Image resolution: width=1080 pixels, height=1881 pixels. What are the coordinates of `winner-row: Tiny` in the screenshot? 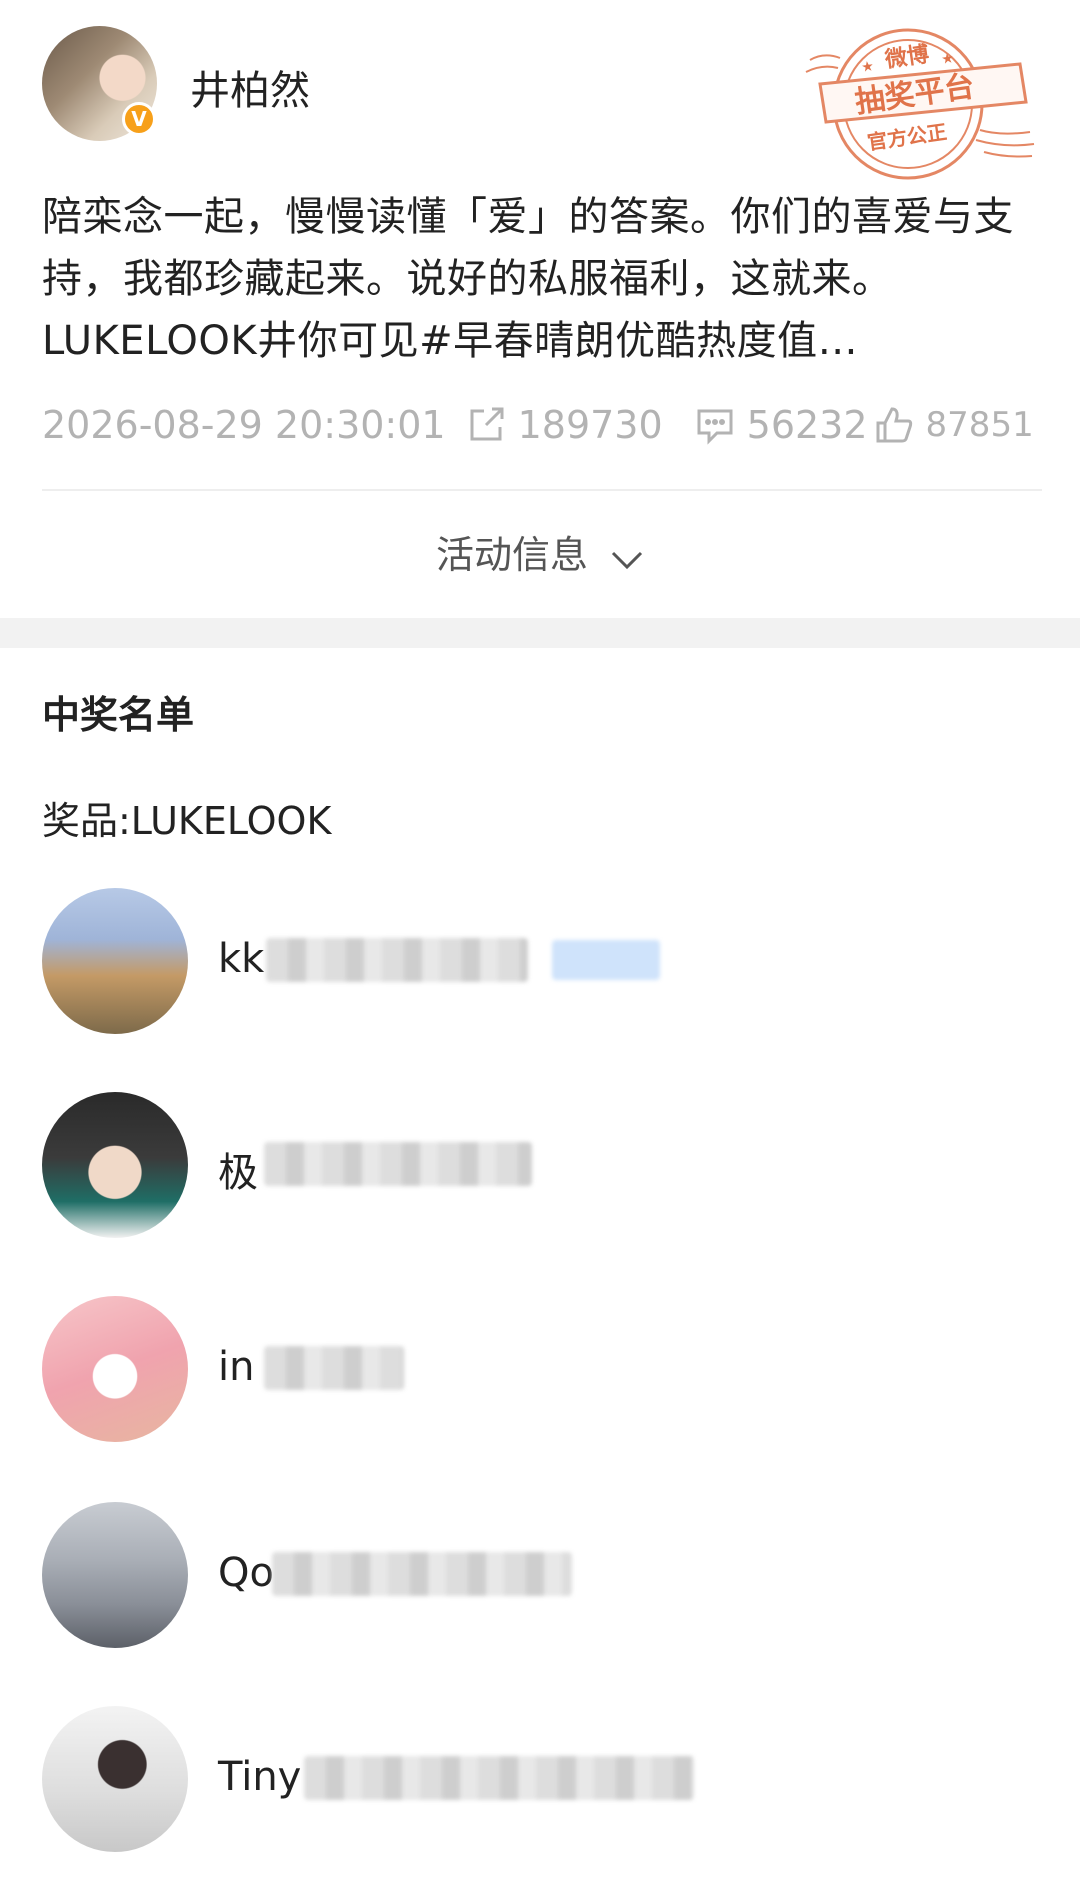 It's located at (542, 1779).